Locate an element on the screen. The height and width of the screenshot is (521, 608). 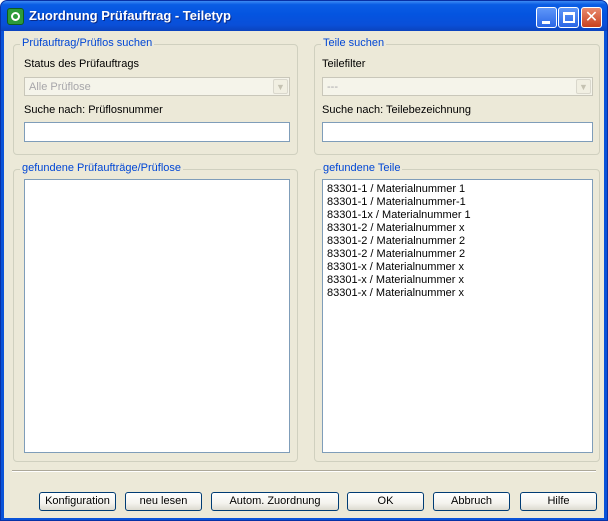
parts-filter-value: --- is located at coordinates (332, 87).